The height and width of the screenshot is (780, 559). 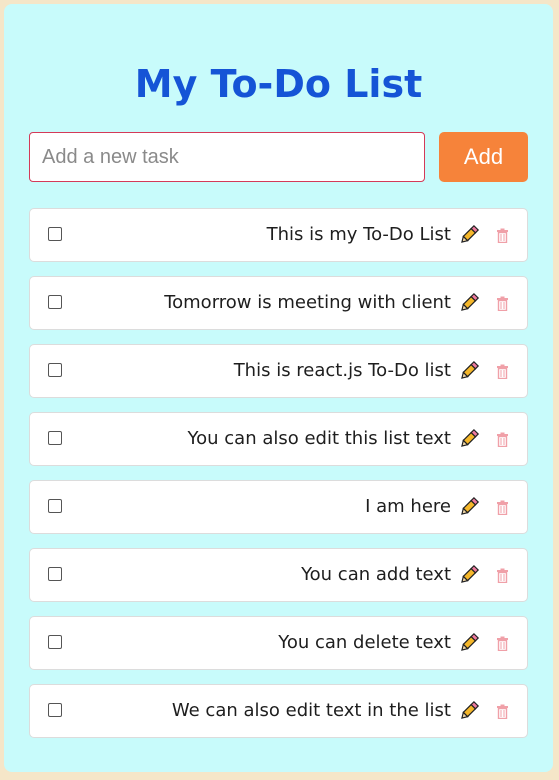 I want to click on task-text: You can also edit this list text, so click(x=319, y=438).